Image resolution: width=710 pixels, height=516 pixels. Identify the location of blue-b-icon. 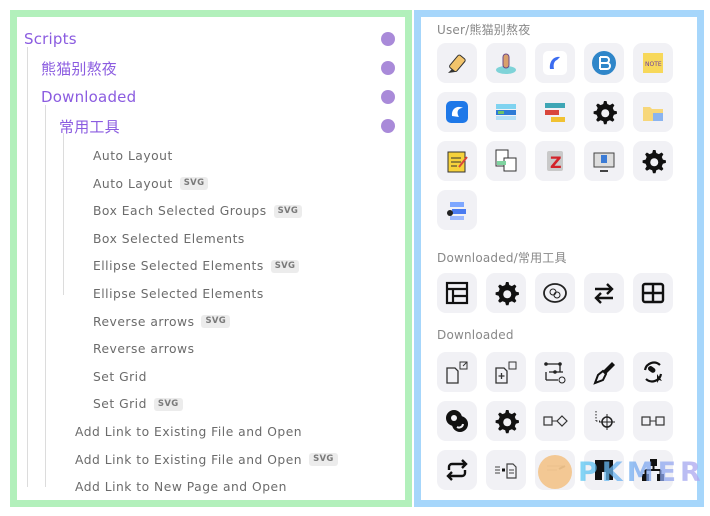
(604, 63).